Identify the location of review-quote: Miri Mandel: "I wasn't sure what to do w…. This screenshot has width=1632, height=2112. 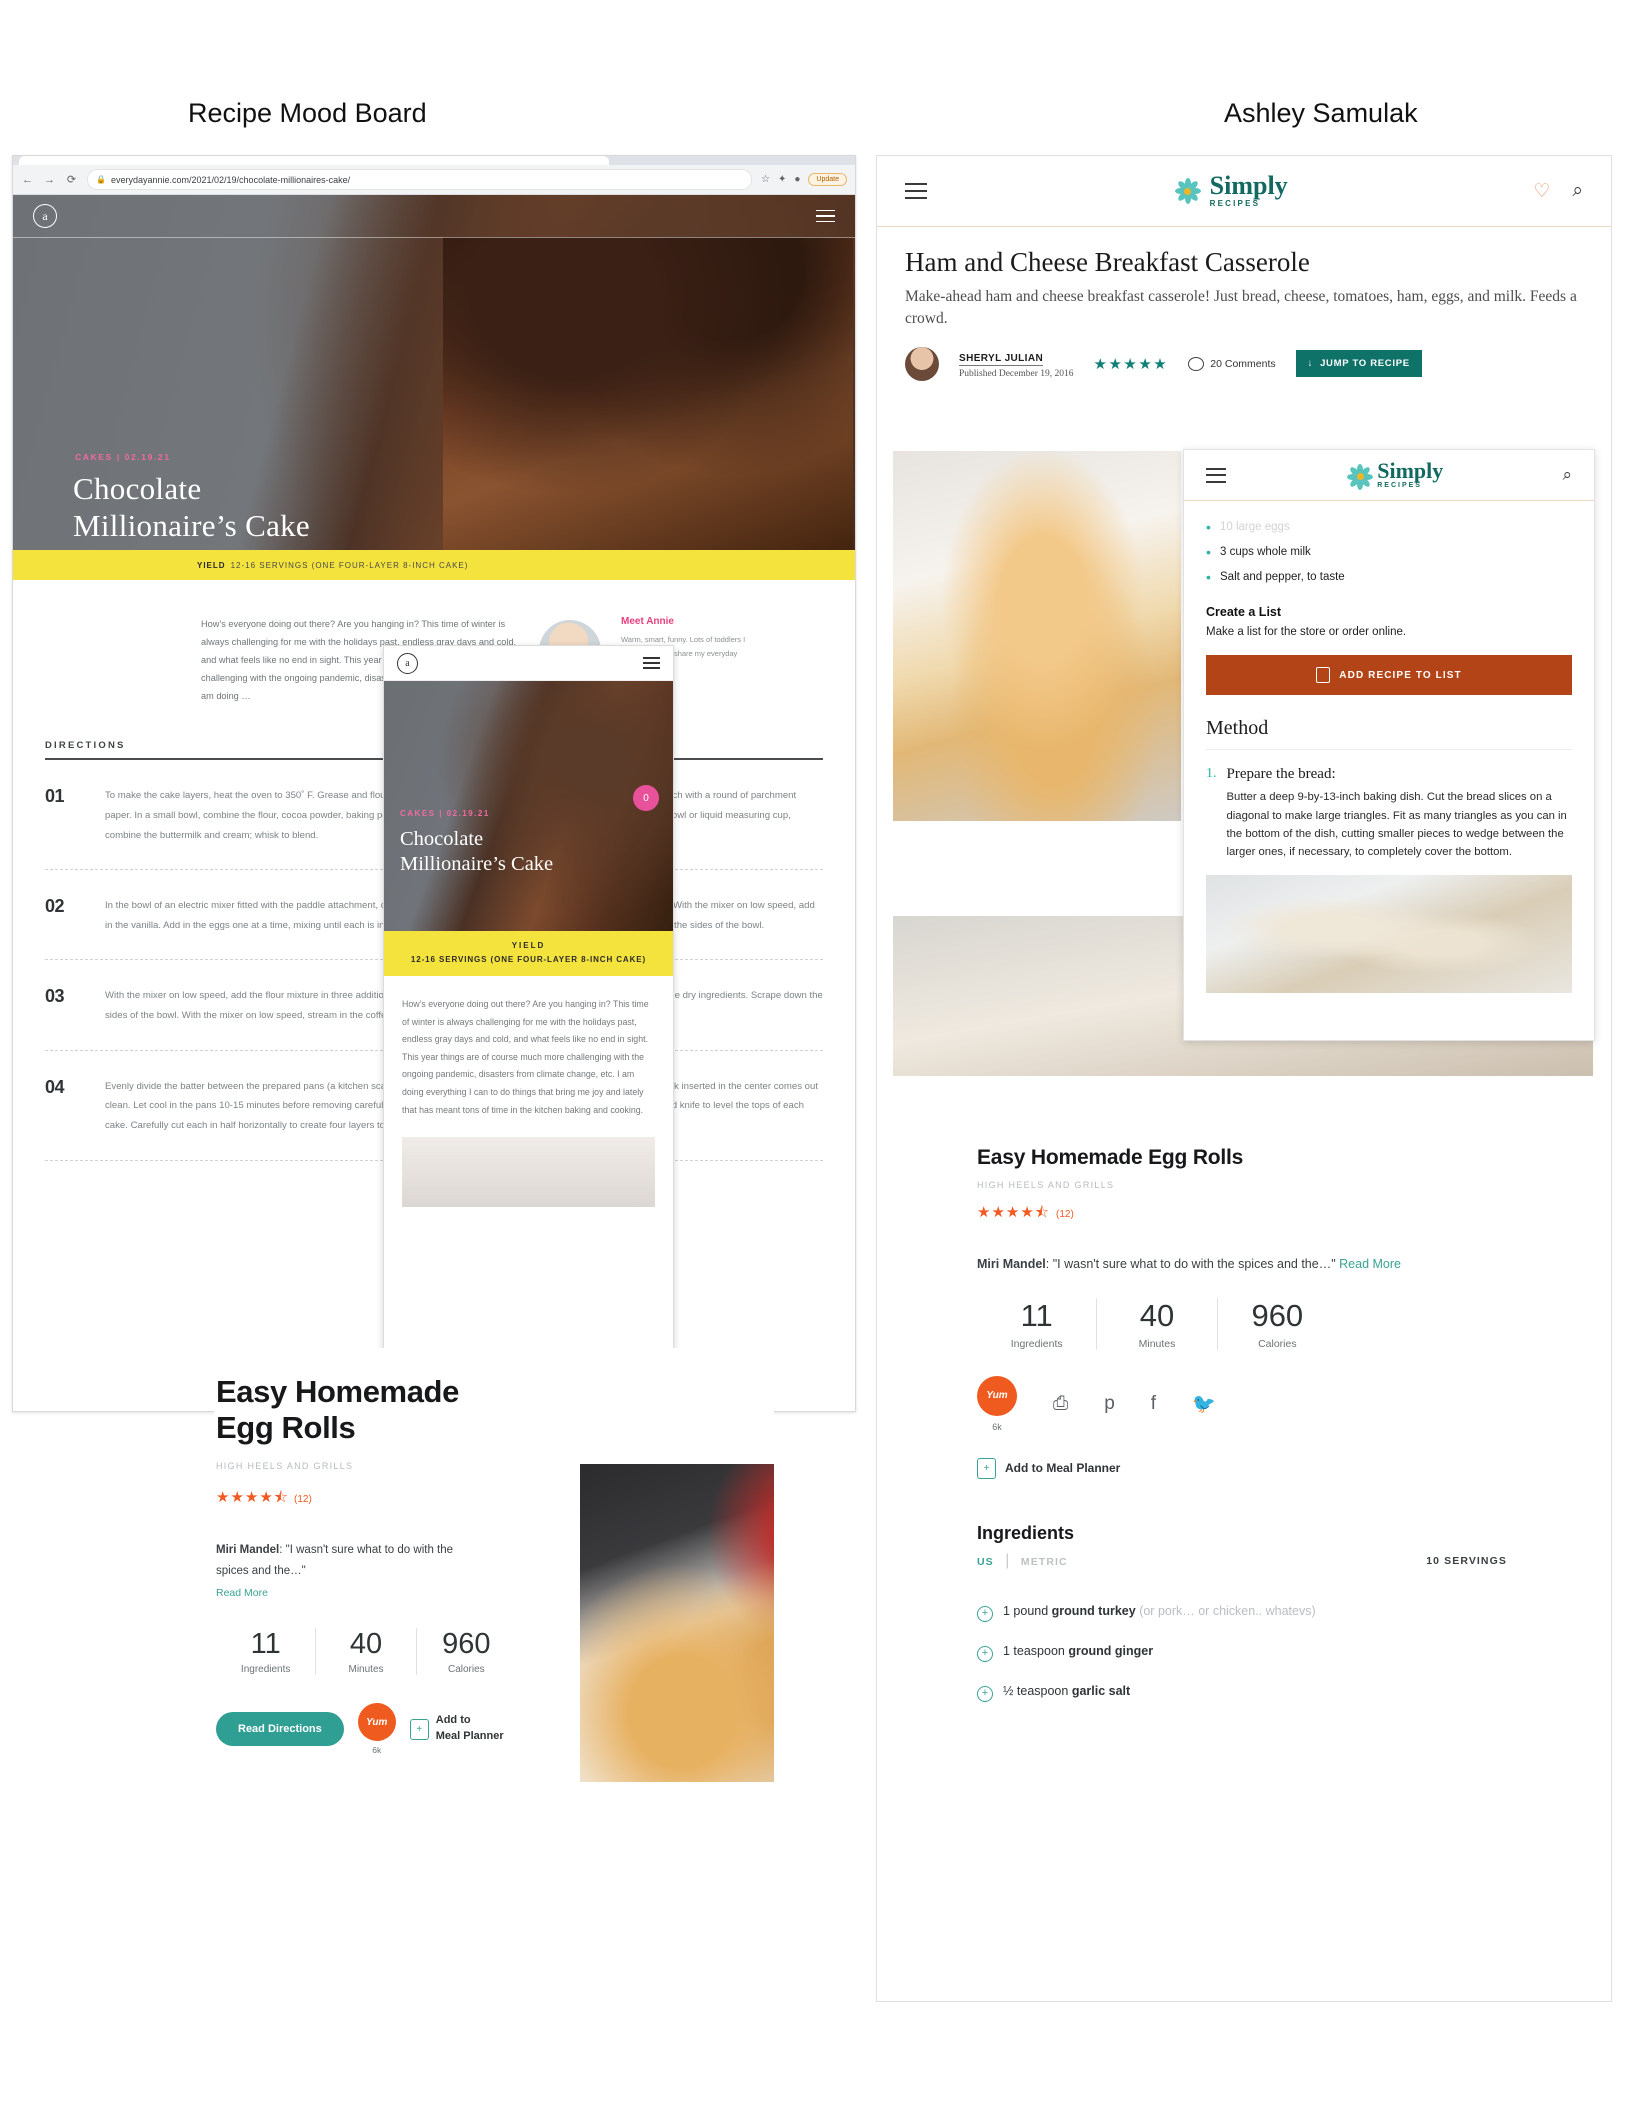
(1212, 1264).